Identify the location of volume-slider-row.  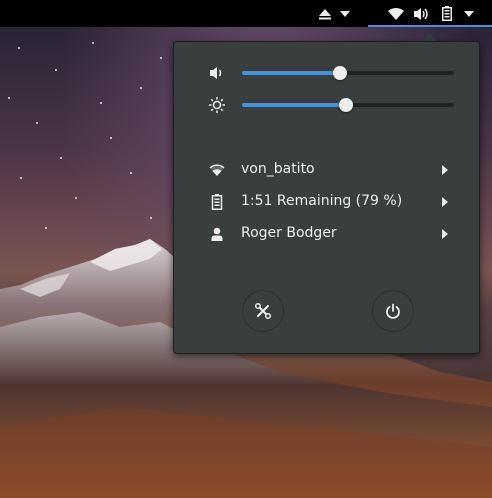
(326, 73).